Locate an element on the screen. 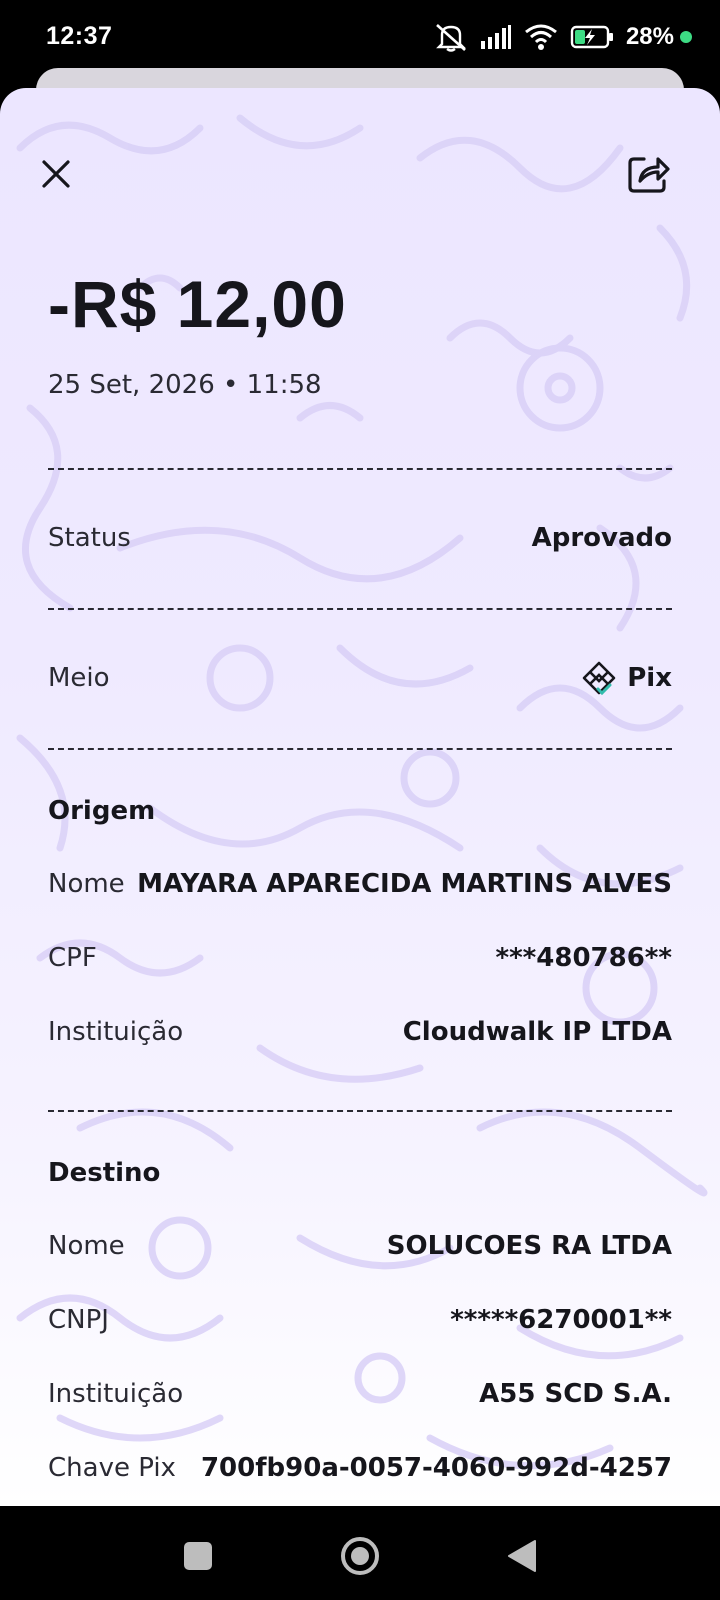  status-time: 12:37 is located at coordinates (79, 36).